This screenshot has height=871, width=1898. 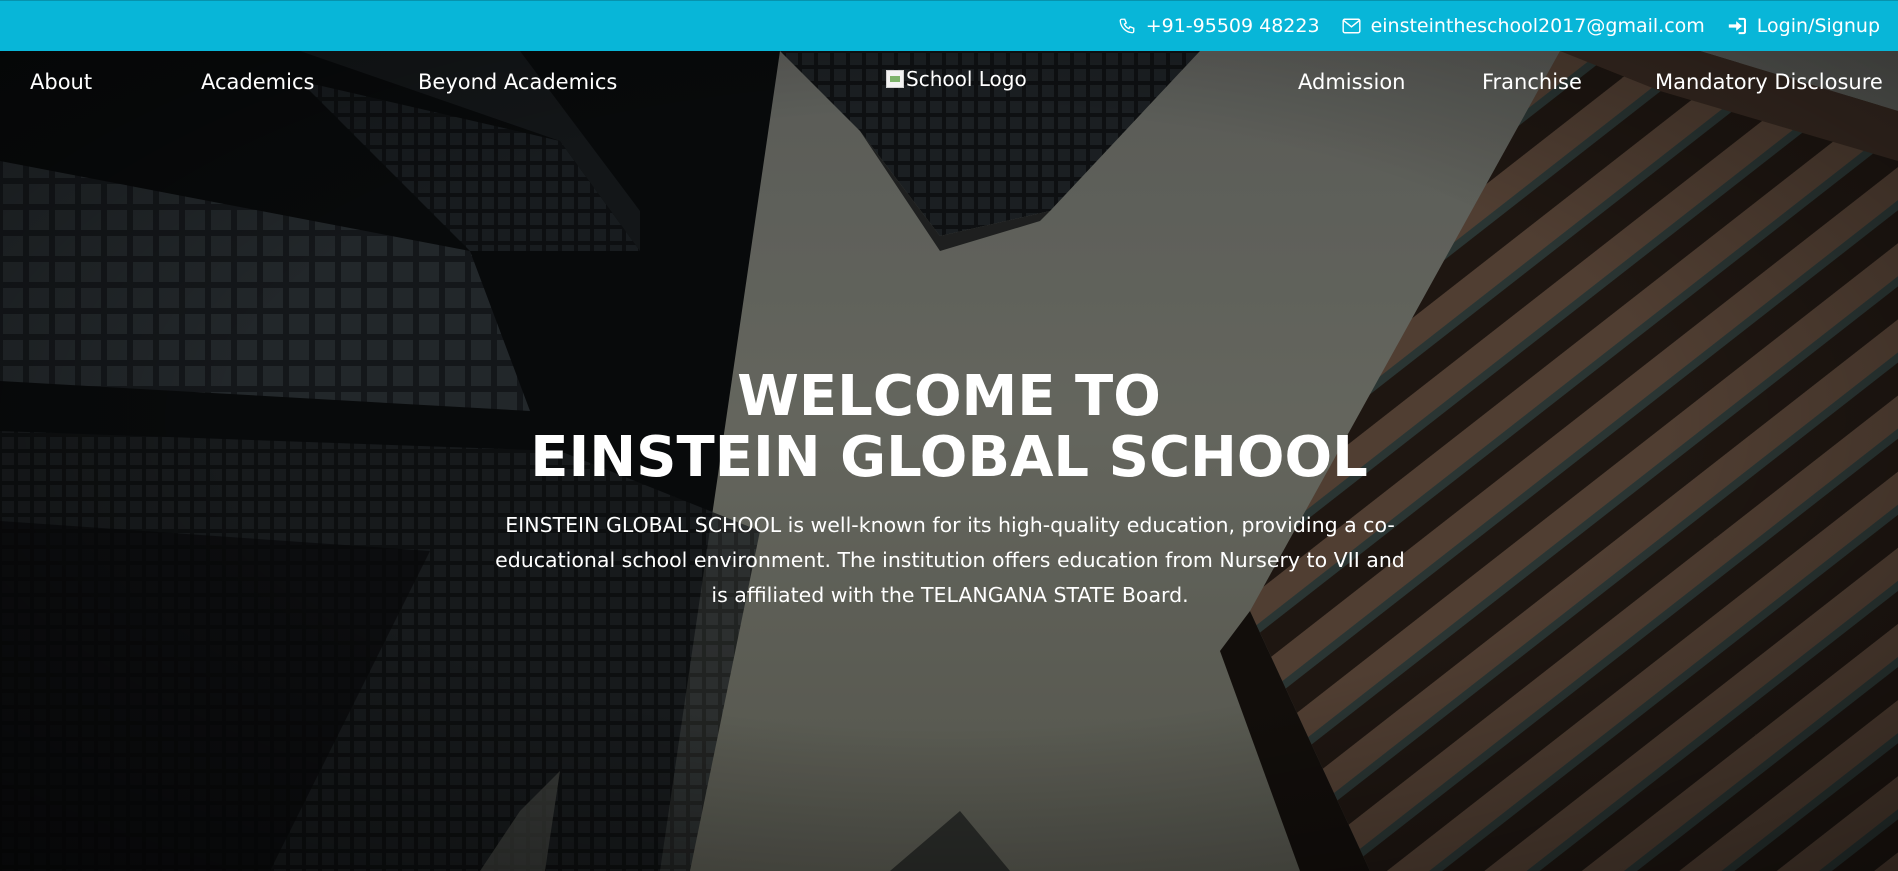 What do you see at coordinates (1351, 26) in the screenshot?
I see `envelope-icon` at bounding box center [1351, 26].